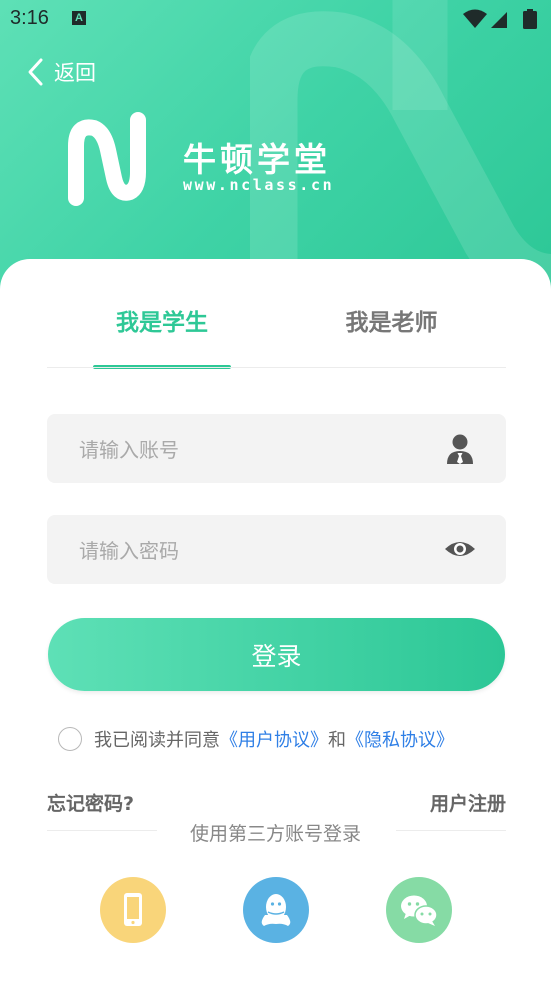 This screenshot has width=551, height=981. What do you see at coordinates (29, 18) in the screenshot?
I see `status-time: 3:16` at bounding box center [29, 18].